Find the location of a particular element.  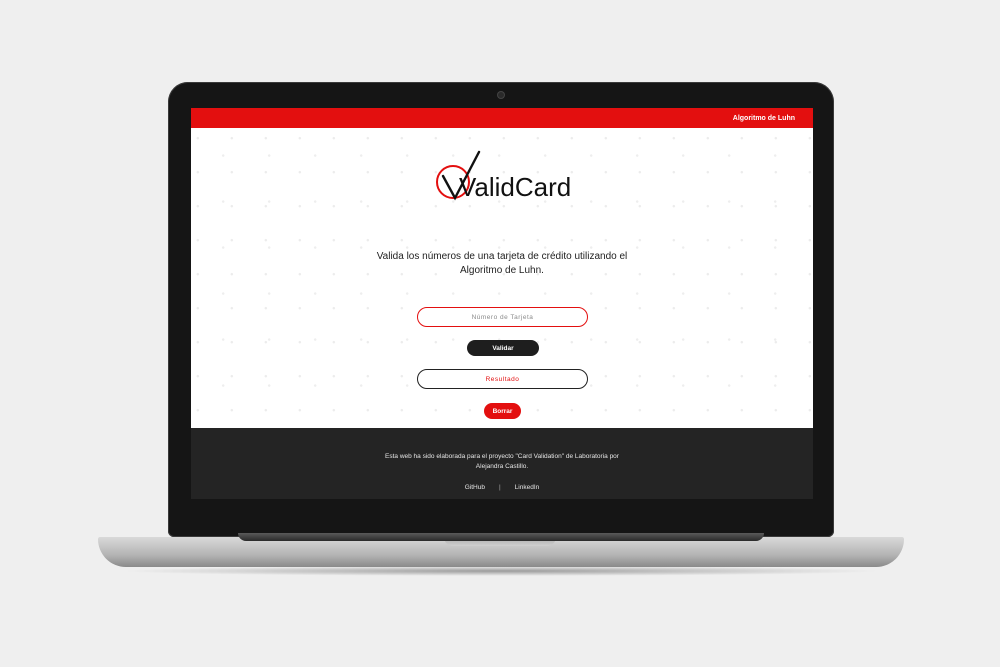

validcard-logo: ValidCard is located at coordinates (509, 176).